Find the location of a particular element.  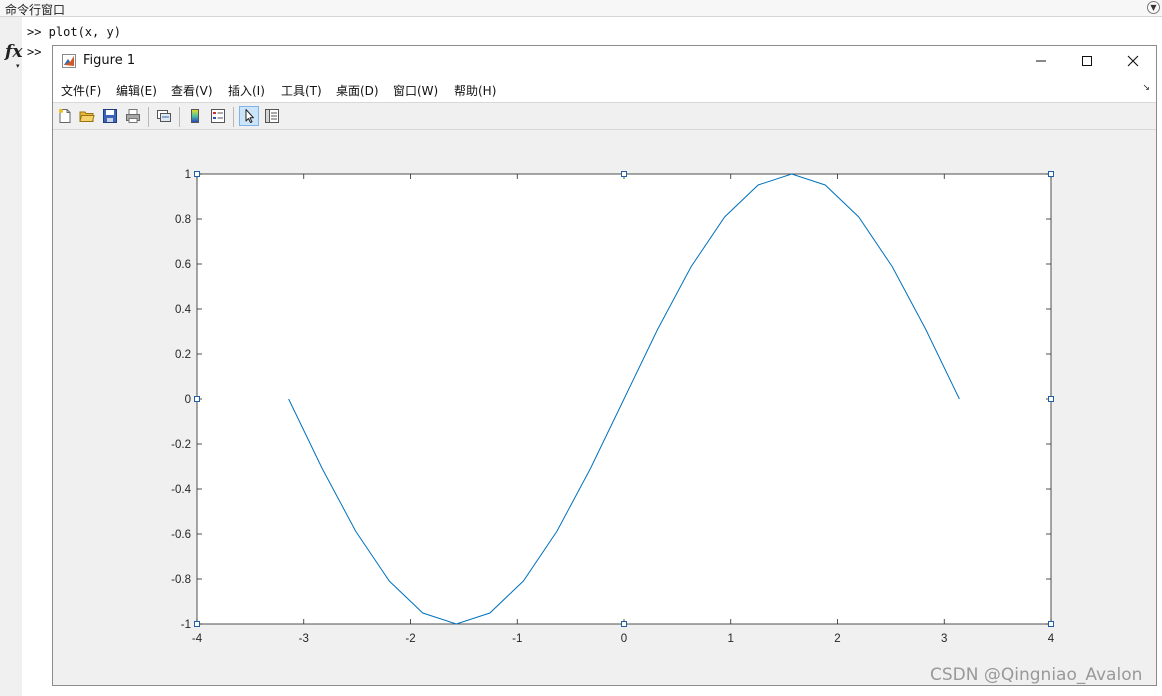

y-tick-label: -0.8 is located at coordinates (181, 580).